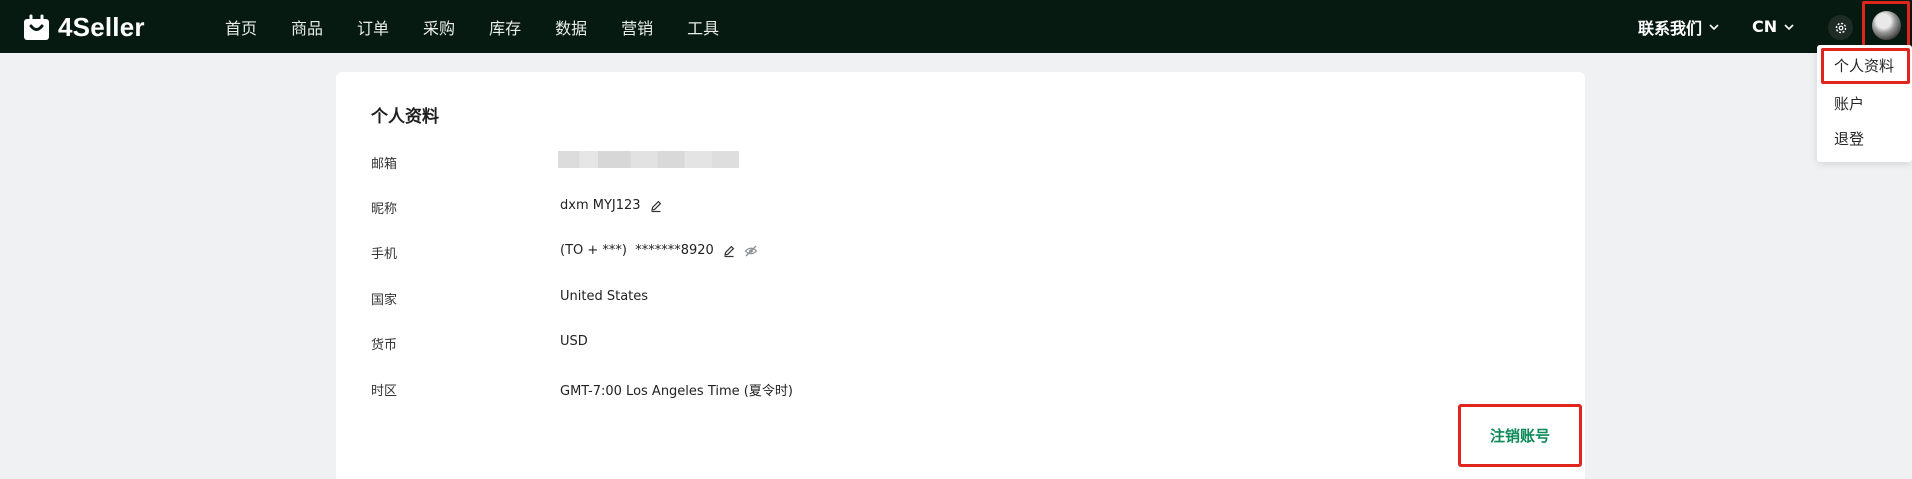 The width and height of the screenshot is (1912, 479). Describe the element at coordinates (600, 205) in the screenshot. I see `nickname-value: dxm MYJ123` at that location.